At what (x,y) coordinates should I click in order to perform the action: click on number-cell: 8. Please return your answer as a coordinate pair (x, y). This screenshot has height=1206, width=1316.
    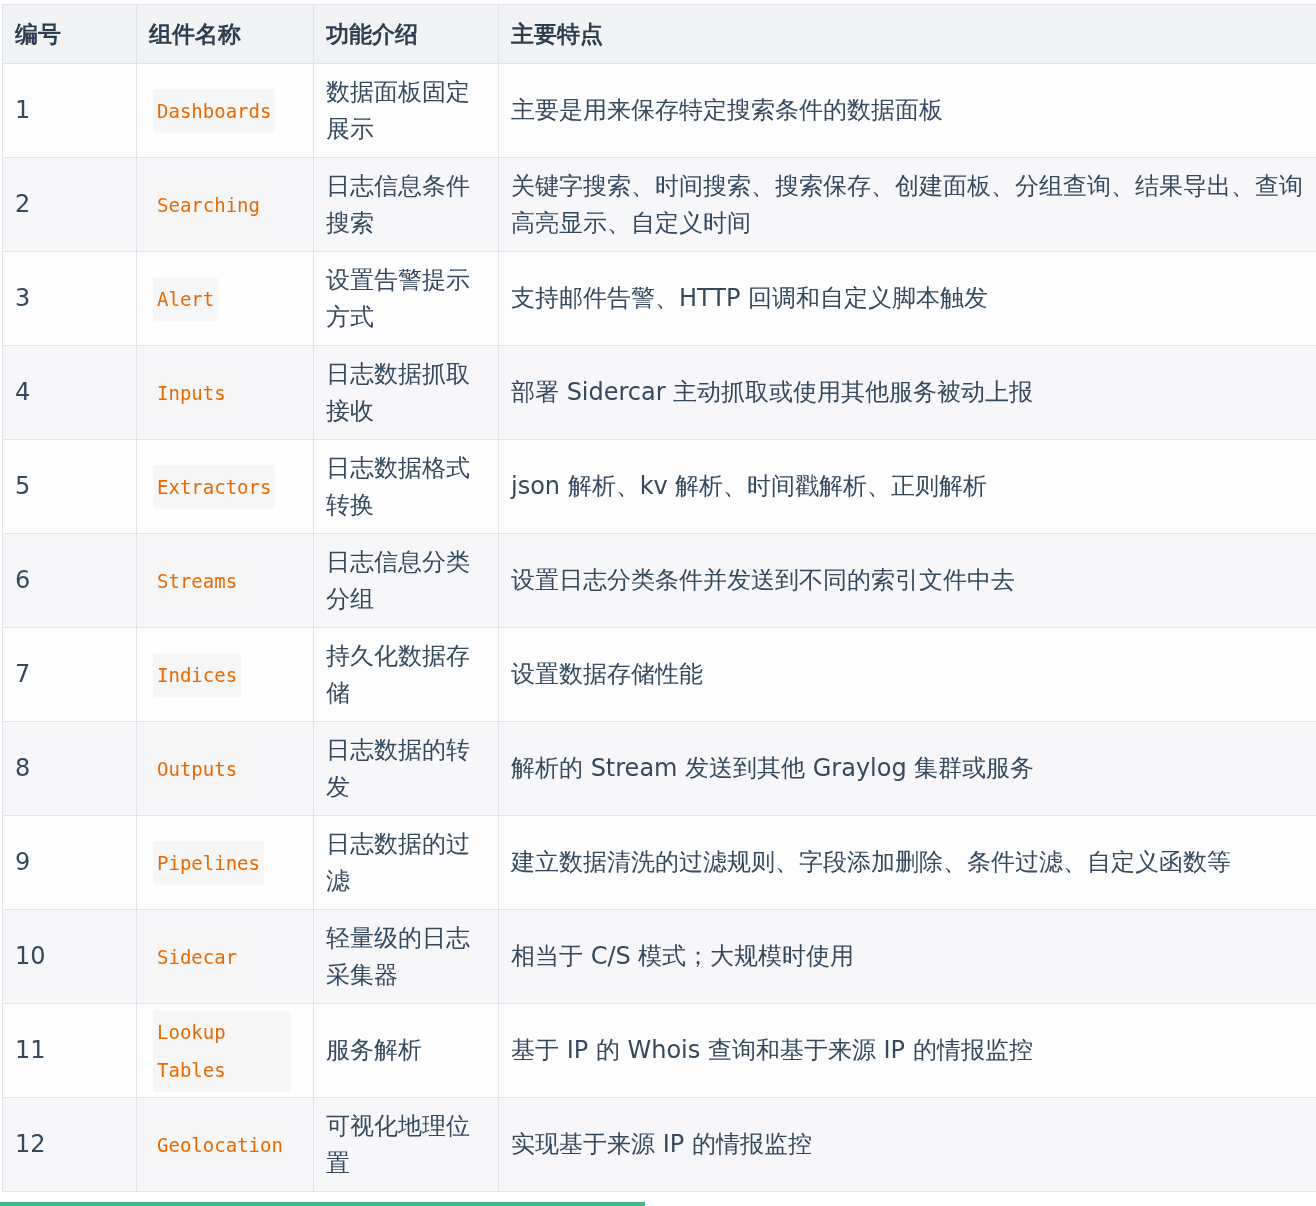
    Looking at the image, I should click on (69, 768).